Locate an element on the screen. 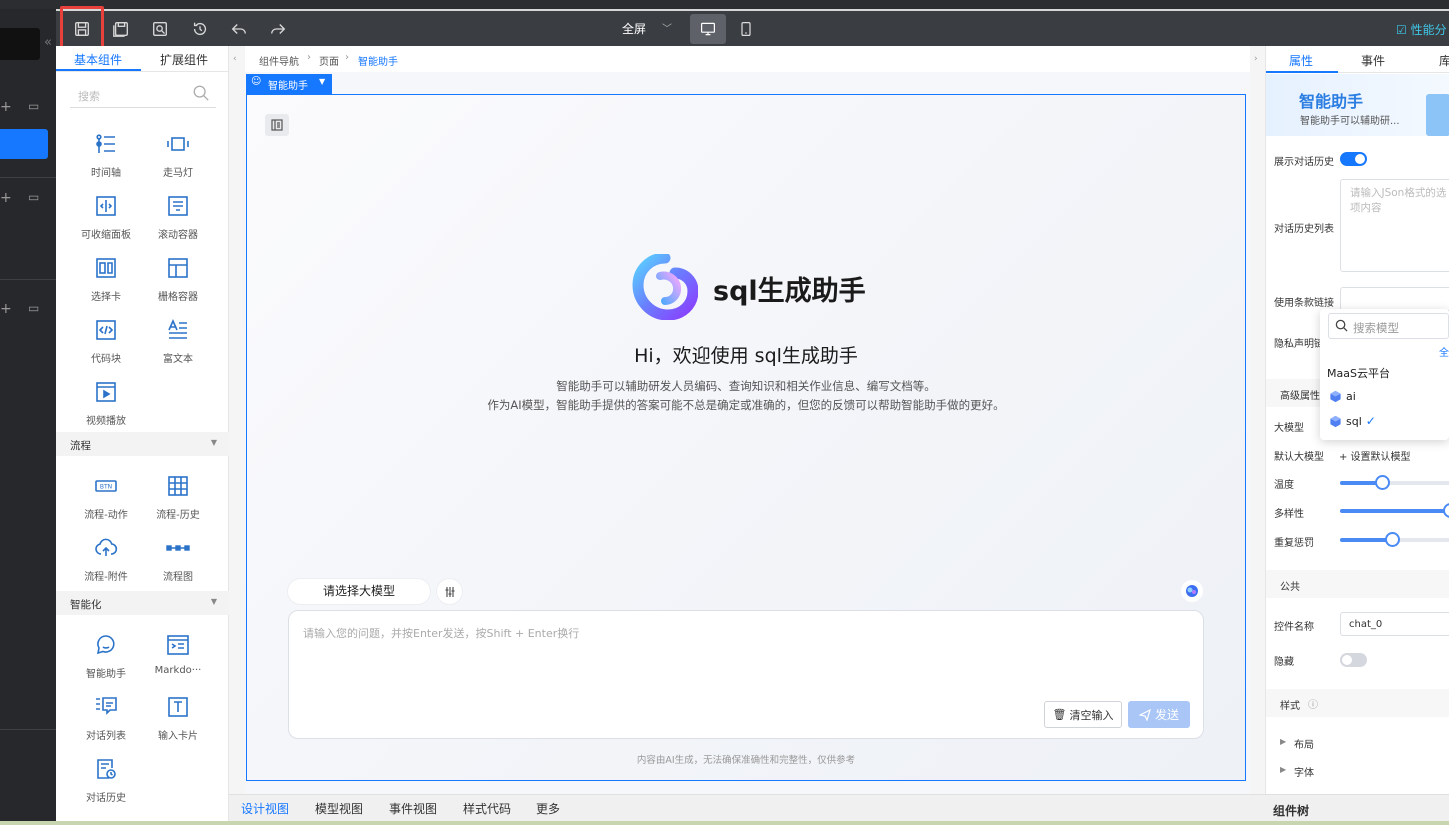  model-option-ai: ai is located at coordinates (1342, 396).